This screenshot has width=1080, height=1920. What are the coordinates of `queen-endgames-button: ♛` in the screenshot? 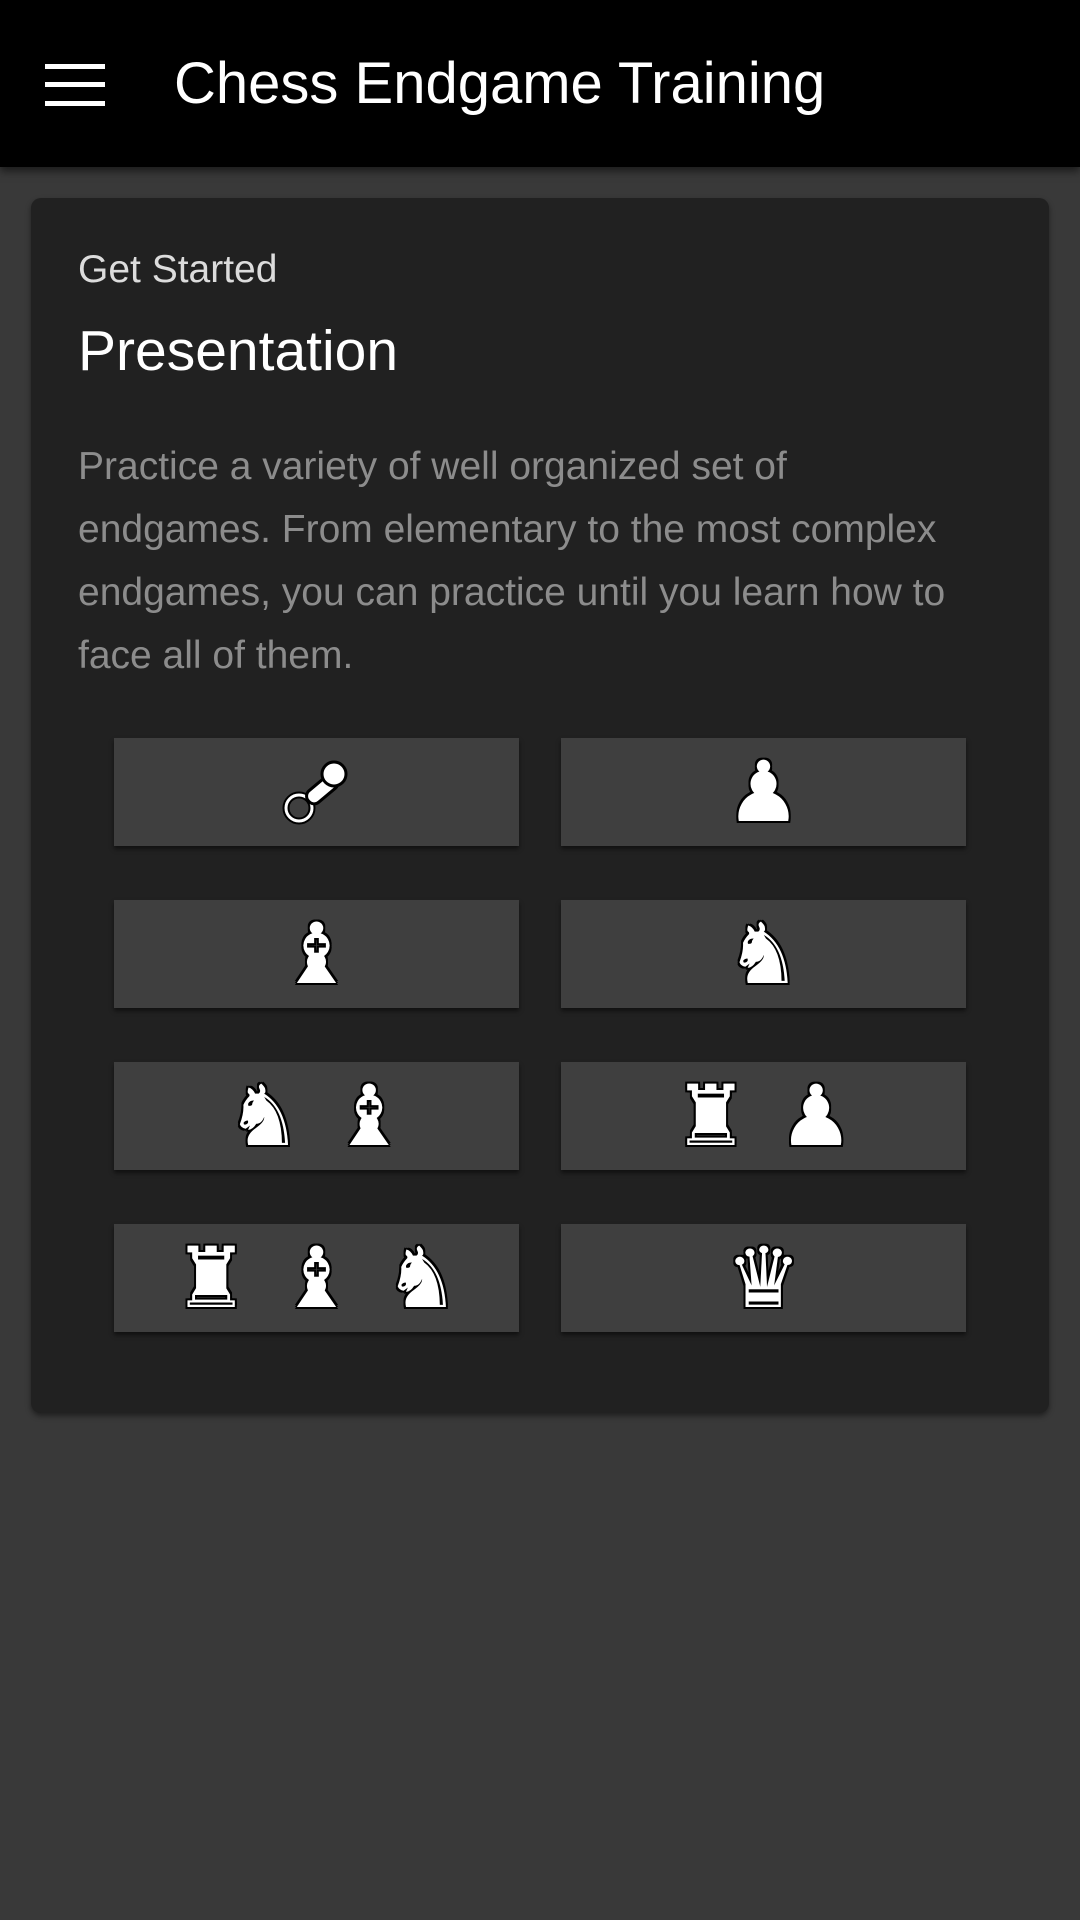 It's located at (763, 1278).